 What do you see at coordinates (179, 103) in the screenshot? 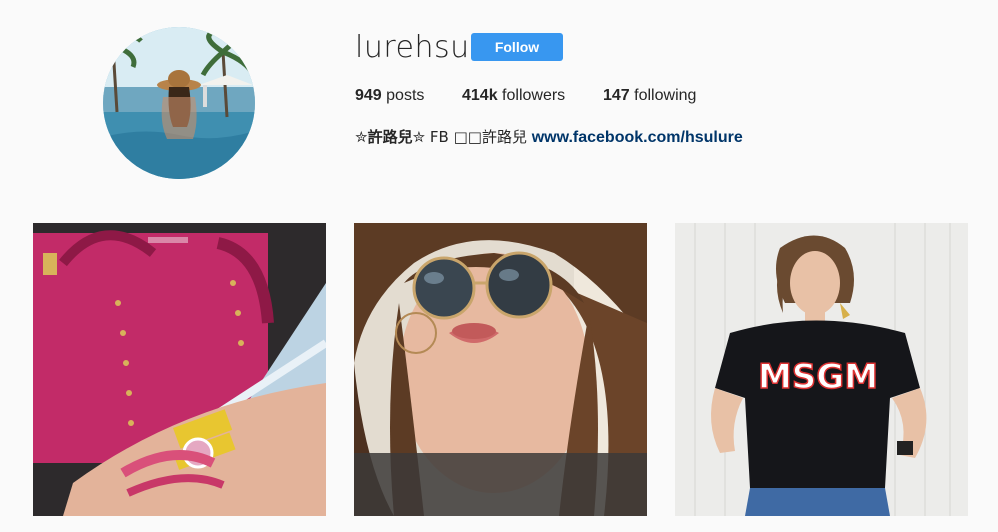
I see `profile-avatar` at bounding box center [179, 103].